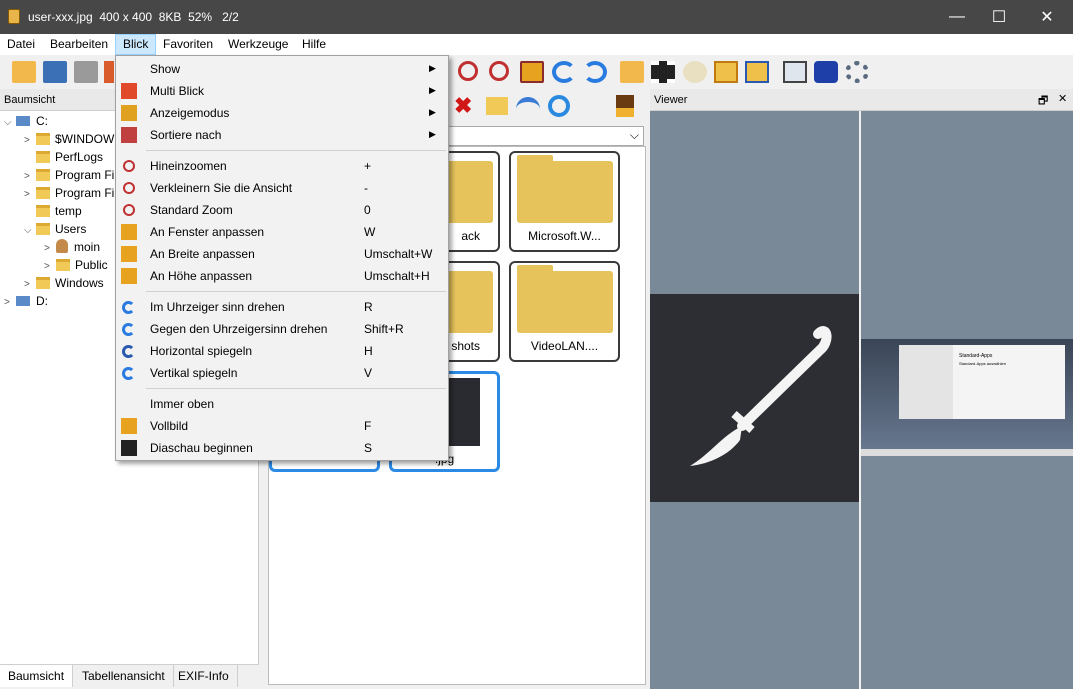  Describe the element at coordinates (165, 69) in the screenshot. I see `menu-item-label: Show` at that location.